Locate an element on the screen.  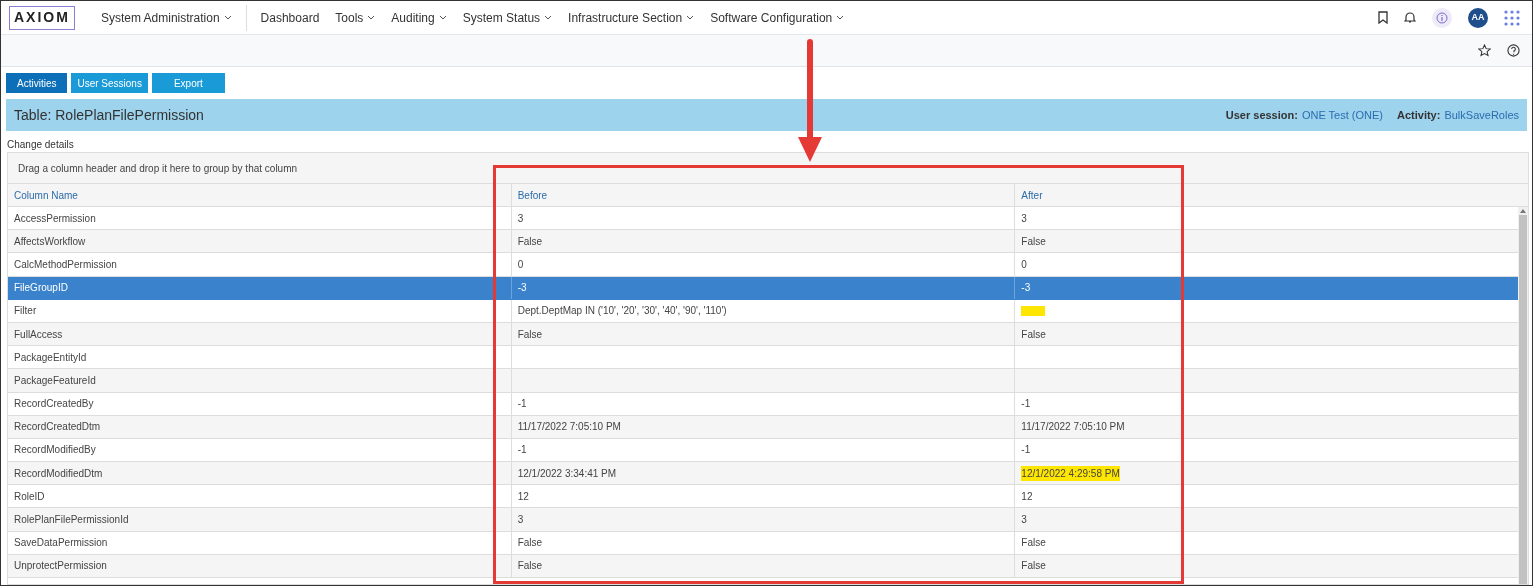
table-cell-text: RecordModifiedBy is located at coordinates (55, 450).